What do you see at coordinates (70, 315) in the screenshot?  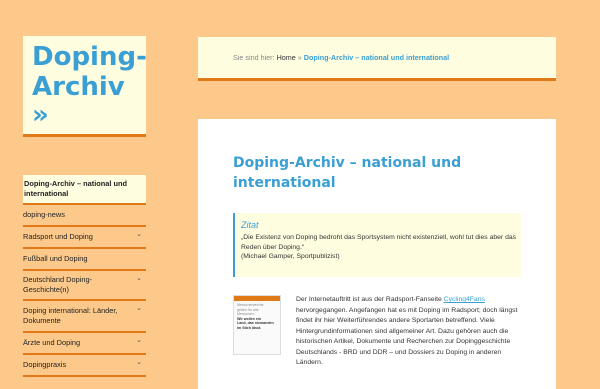 I see `sidebar-item-label: Doping international: Länder, Dokumente` at bounding box center [70, 315].